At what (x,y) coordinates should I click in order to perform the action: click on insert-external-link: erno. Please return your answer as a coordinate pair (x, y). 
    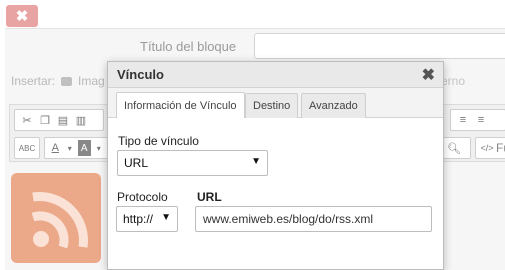
    Looking at the image, I should click on (453, 81).